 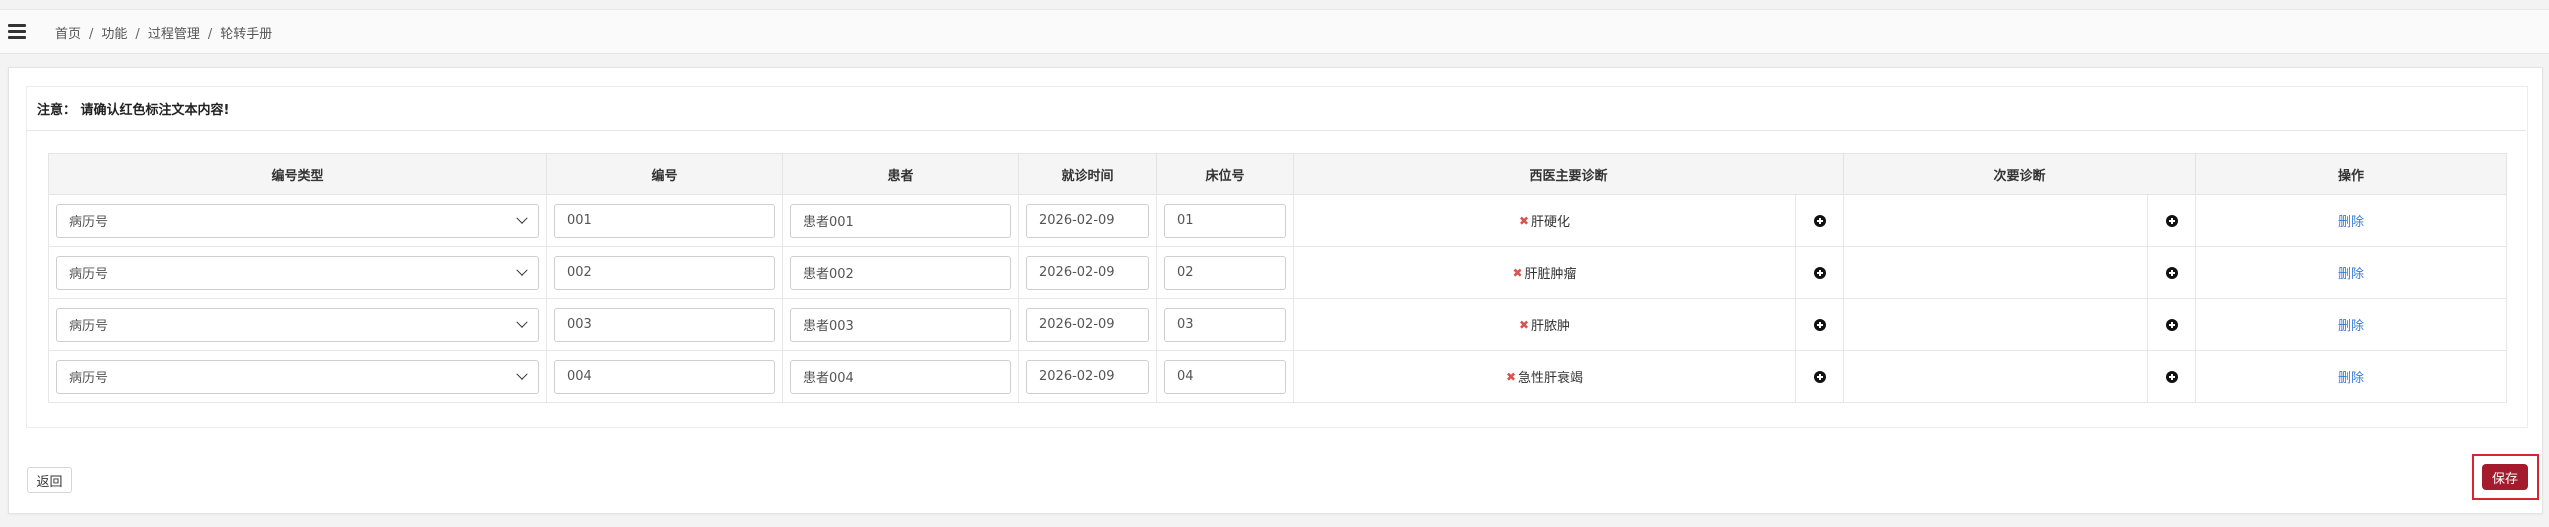 I want to click on header-main-diagnosis: 西医主要诊断, so click(x=1568, y=174).